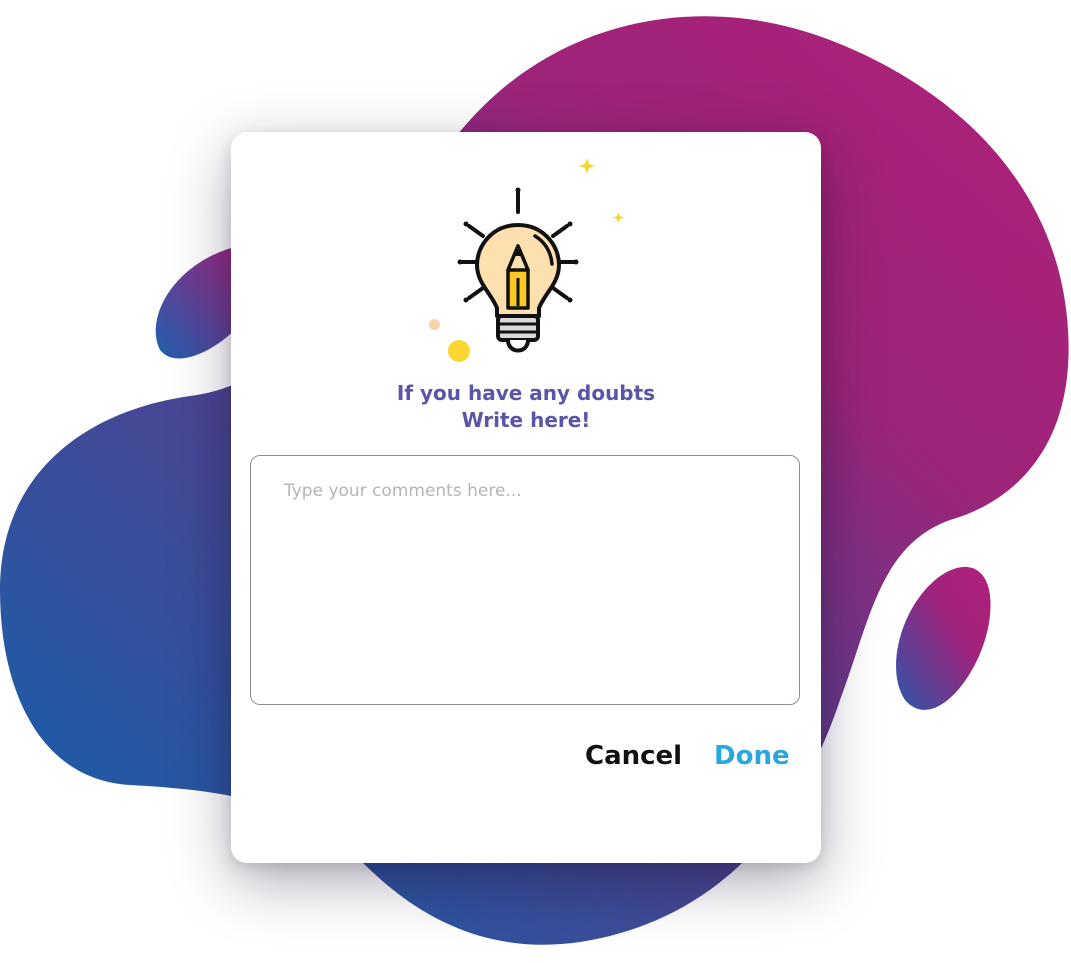 This screenshot has width=1071, height=963. What do you see at coordinates (526, 407) in the screenshot?
I see `dialog-heading: If you have any doubts Write here!` at bounding box center [526, 407].